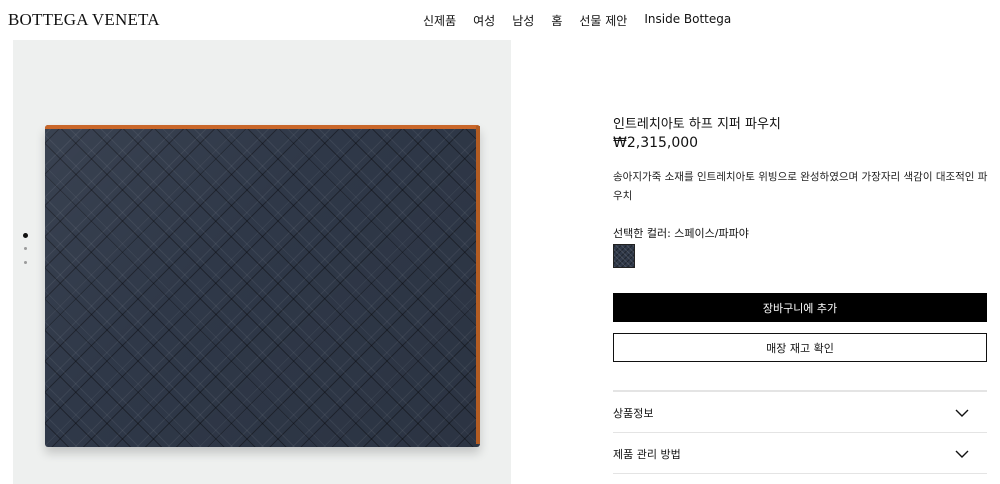 The image size is (1000, 484). Describe the element at coordinates (603, 20) in the screenshot. I see `nav-item-gifts: 선물 제안` at that location.